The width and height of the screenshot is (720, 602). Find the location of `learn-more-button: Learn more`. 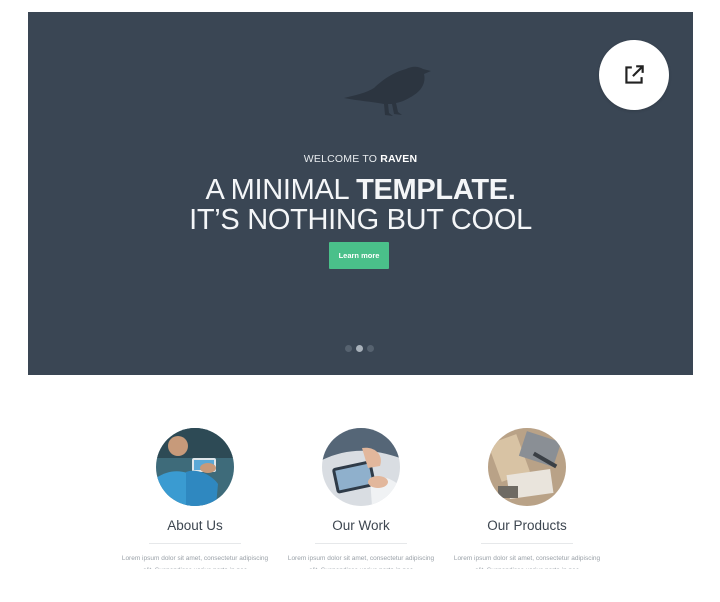

learn-more-button: Learn more is located at coordinates (359, 255).